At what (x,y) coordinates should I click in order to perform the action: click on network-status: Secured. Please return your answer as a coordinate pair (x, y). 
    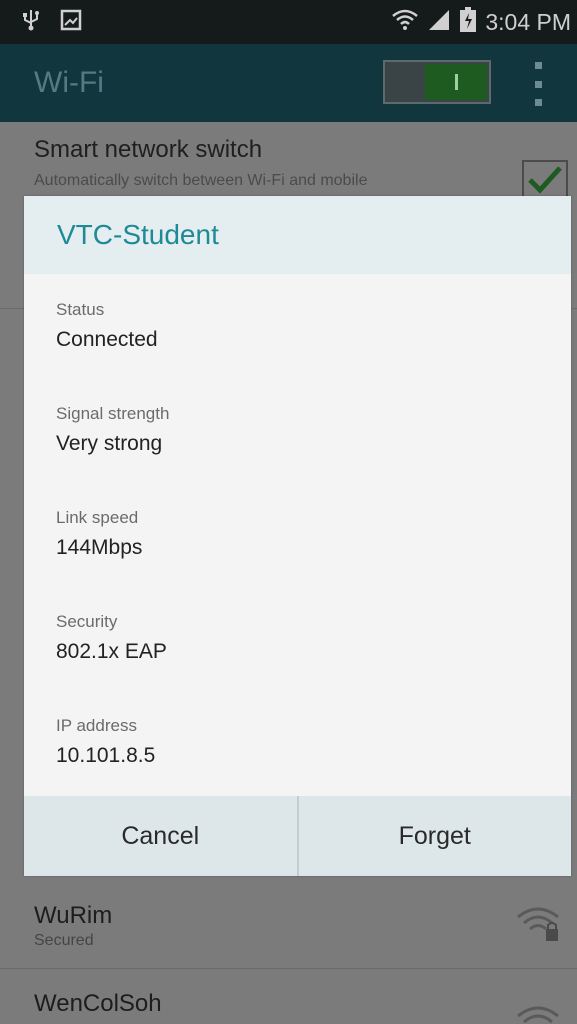
    Looking at the image, I should click on (64, 940).